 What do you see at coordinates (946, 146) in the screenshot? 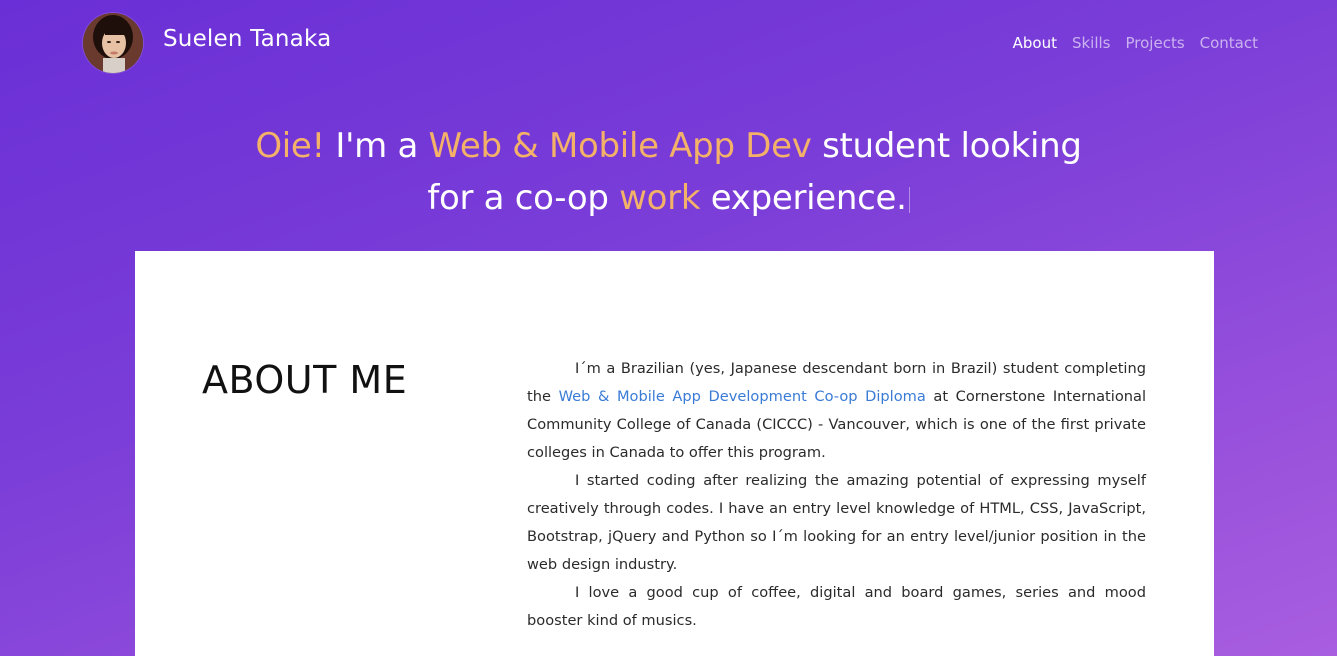
I see `hero-text-2: student looking` at bounding box center [946, 146].